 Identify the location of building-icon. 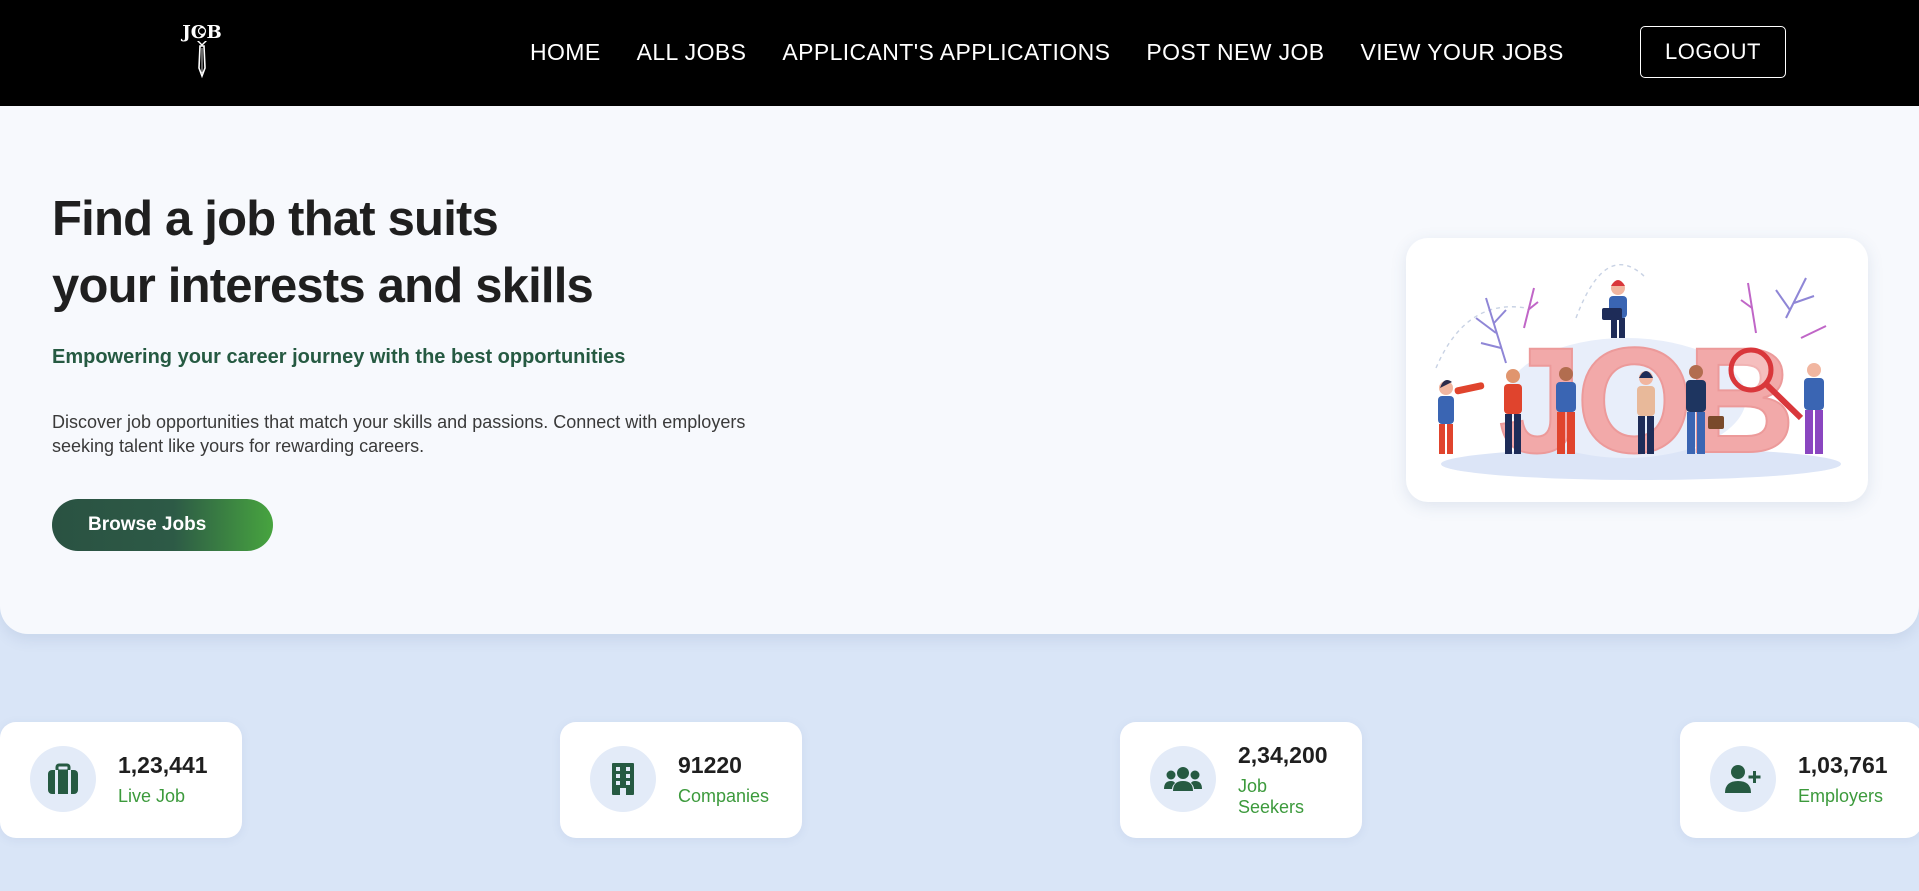
(623, 779).